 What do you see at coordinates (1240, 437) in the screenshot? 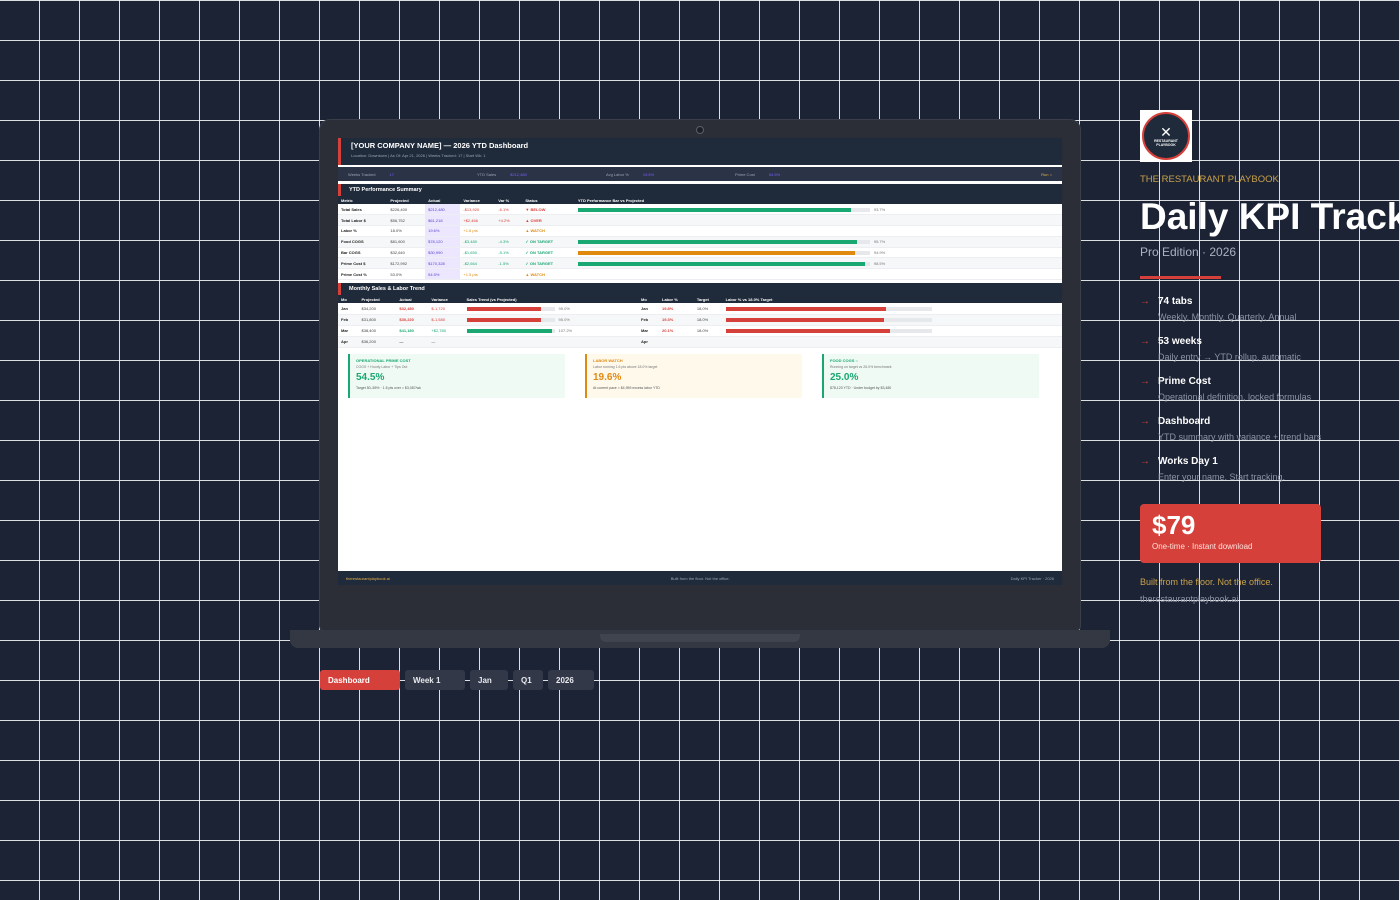
I see `feature-description: YTD summary with variance + trend bars` at bounding box center [1240, 437].